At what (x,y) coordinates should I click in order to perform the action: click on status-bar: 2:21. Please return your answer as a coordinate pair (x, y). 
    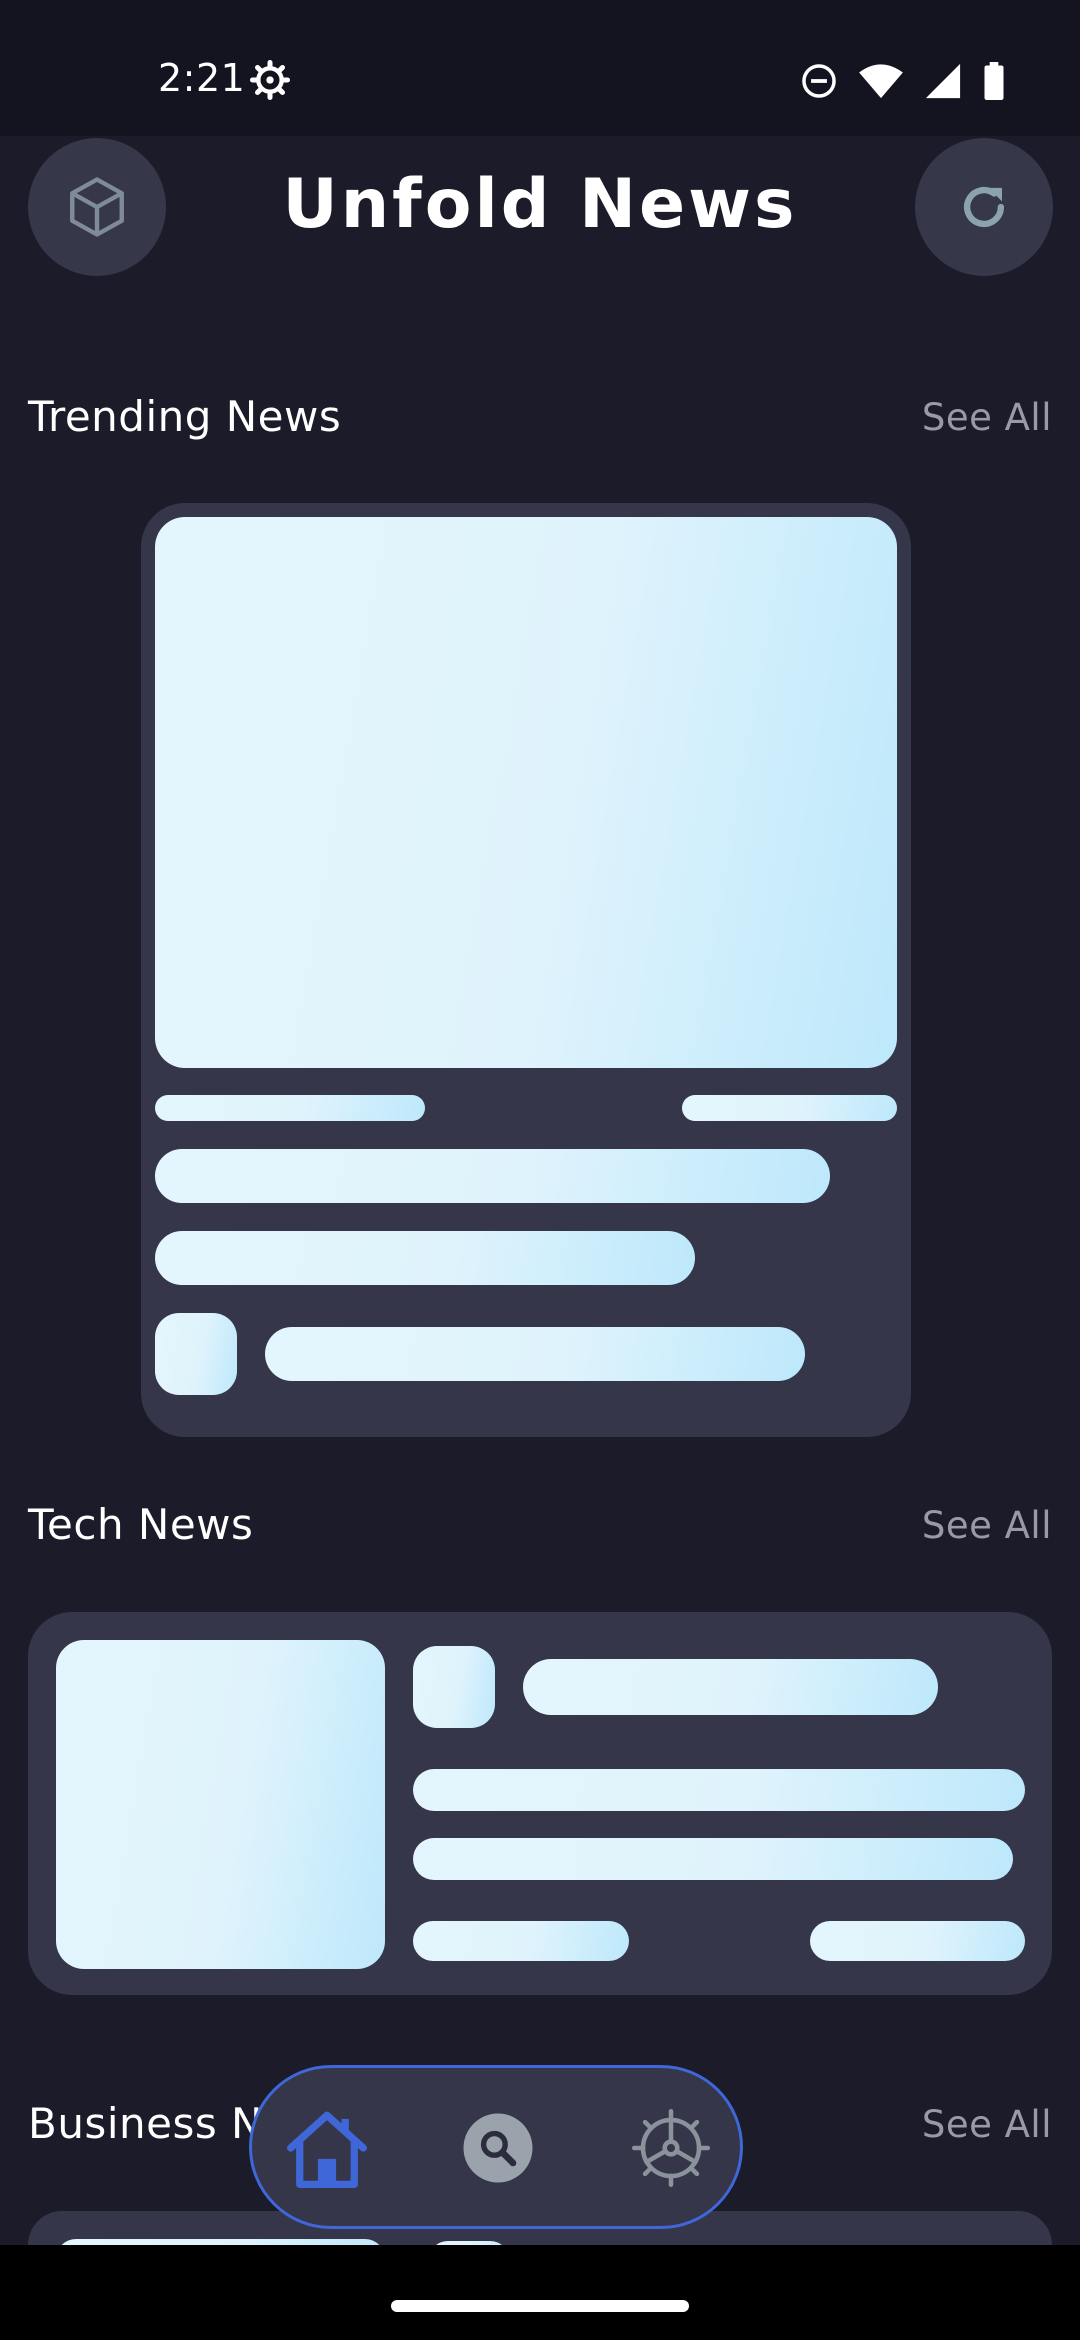
    Looking at the image, I should click on (540, 68).